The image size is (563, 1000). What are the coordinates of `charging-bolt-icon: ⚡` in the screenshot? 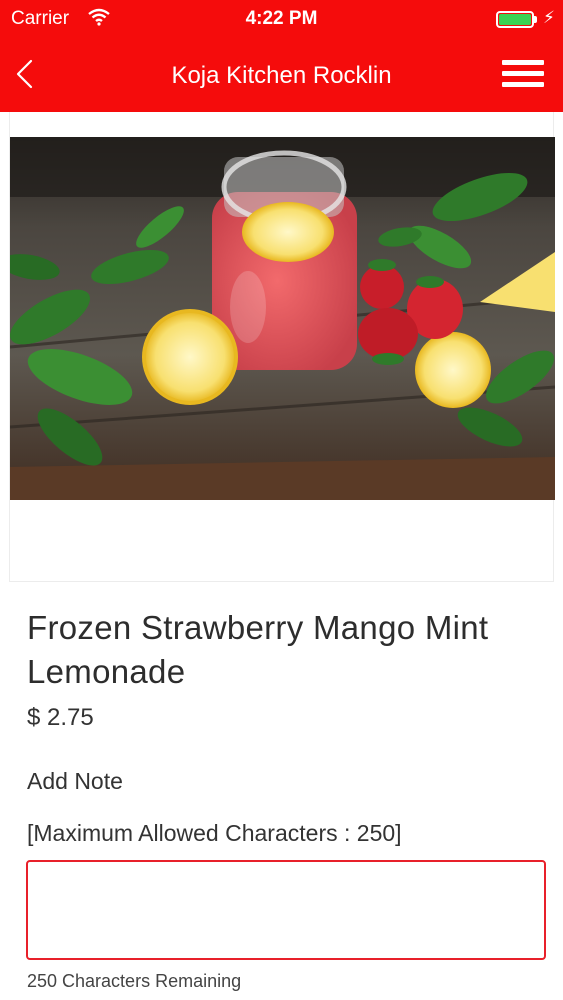 It's located at (549, 17).